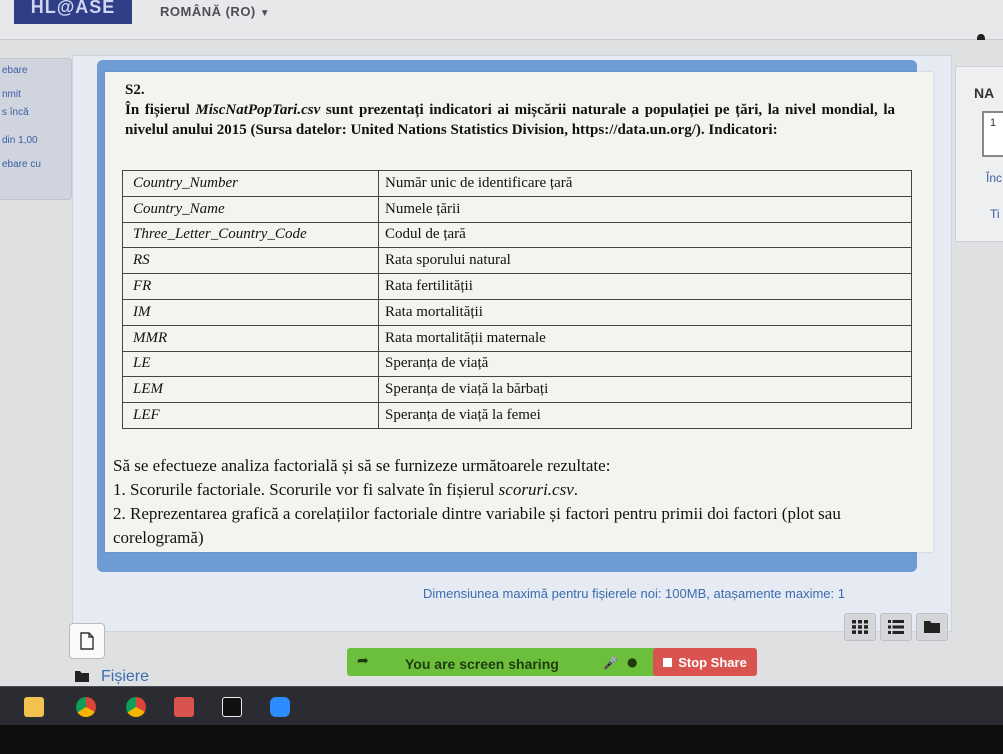  I want to click on list-view-icon, so click(896, 627).